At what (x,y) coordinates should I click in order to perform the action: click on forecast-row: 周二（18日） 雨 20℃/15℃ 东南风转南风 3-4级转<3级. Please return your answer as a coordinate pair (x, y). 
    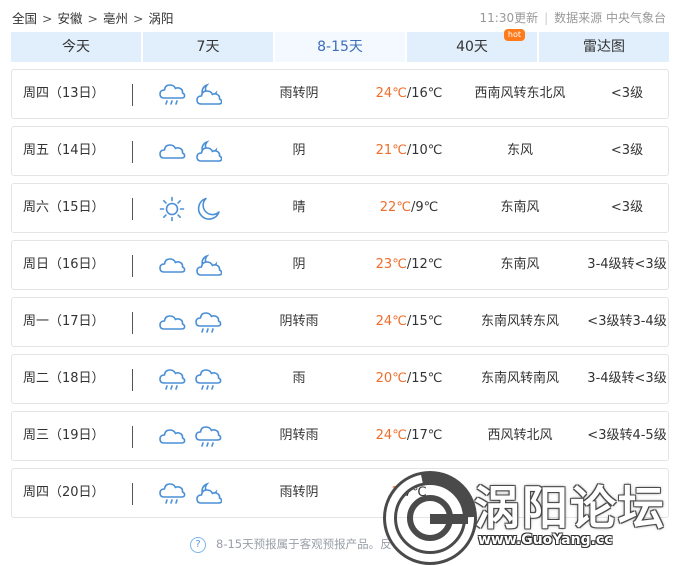
    Looking at the image, I should click on (340, 379).